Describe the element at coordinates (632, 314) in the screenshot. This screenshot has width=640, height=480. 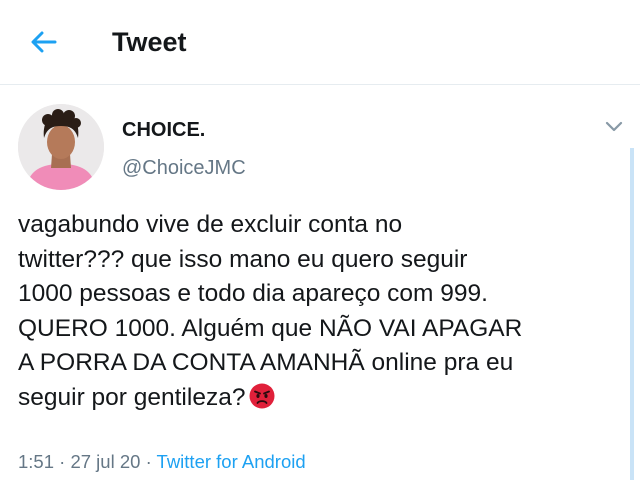
I see `scrollbar` at that location.